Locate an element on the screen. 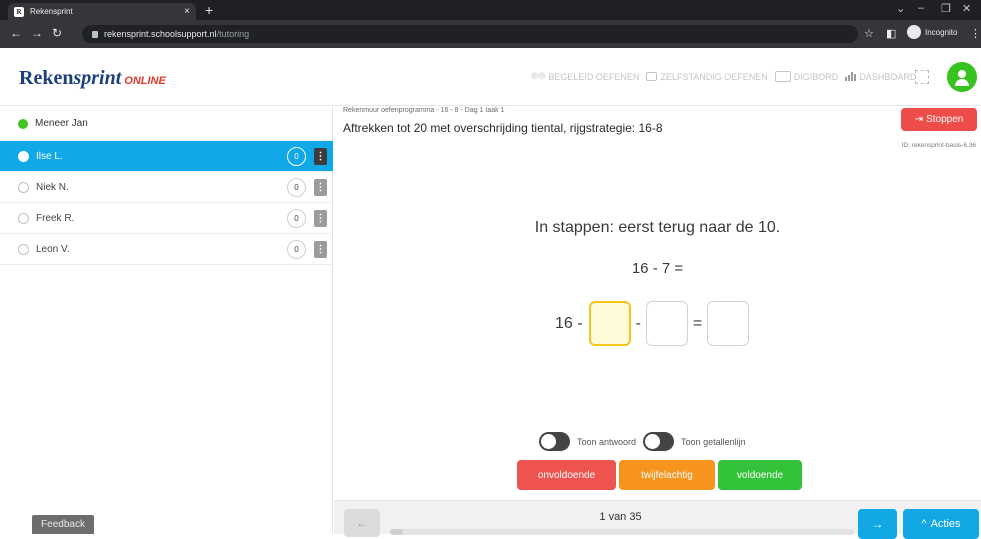  teacher-name: Meneer Jan is located at coordinates (61, 123).